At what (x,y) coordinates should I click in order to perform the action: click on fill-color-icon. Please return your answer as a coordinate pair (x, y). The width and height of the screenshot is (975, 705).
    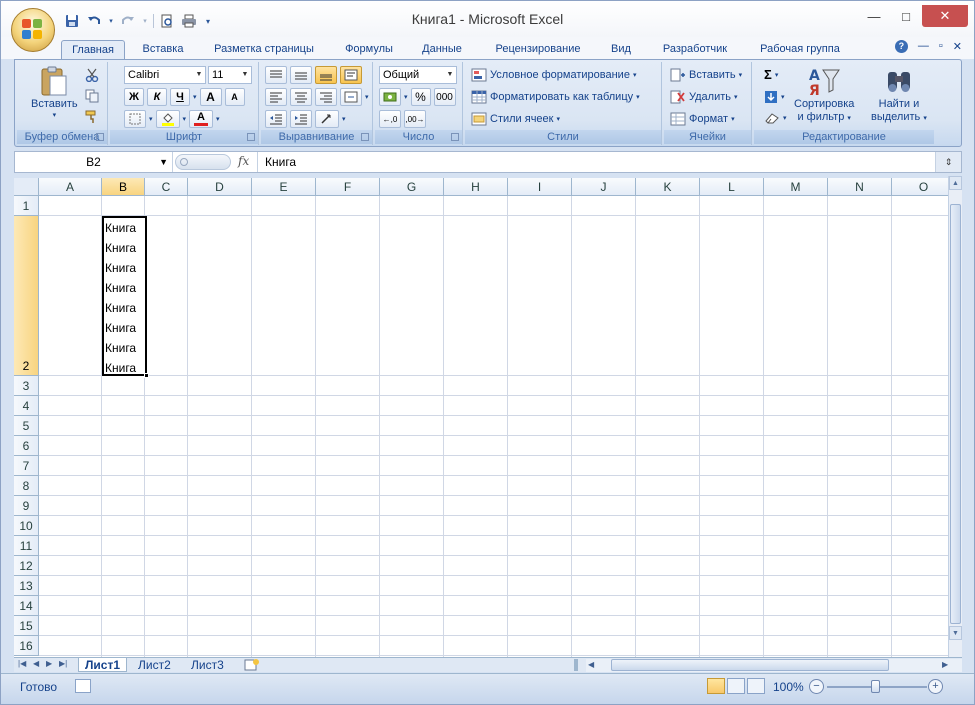
    Looking at the image, I should click on (167, 119).